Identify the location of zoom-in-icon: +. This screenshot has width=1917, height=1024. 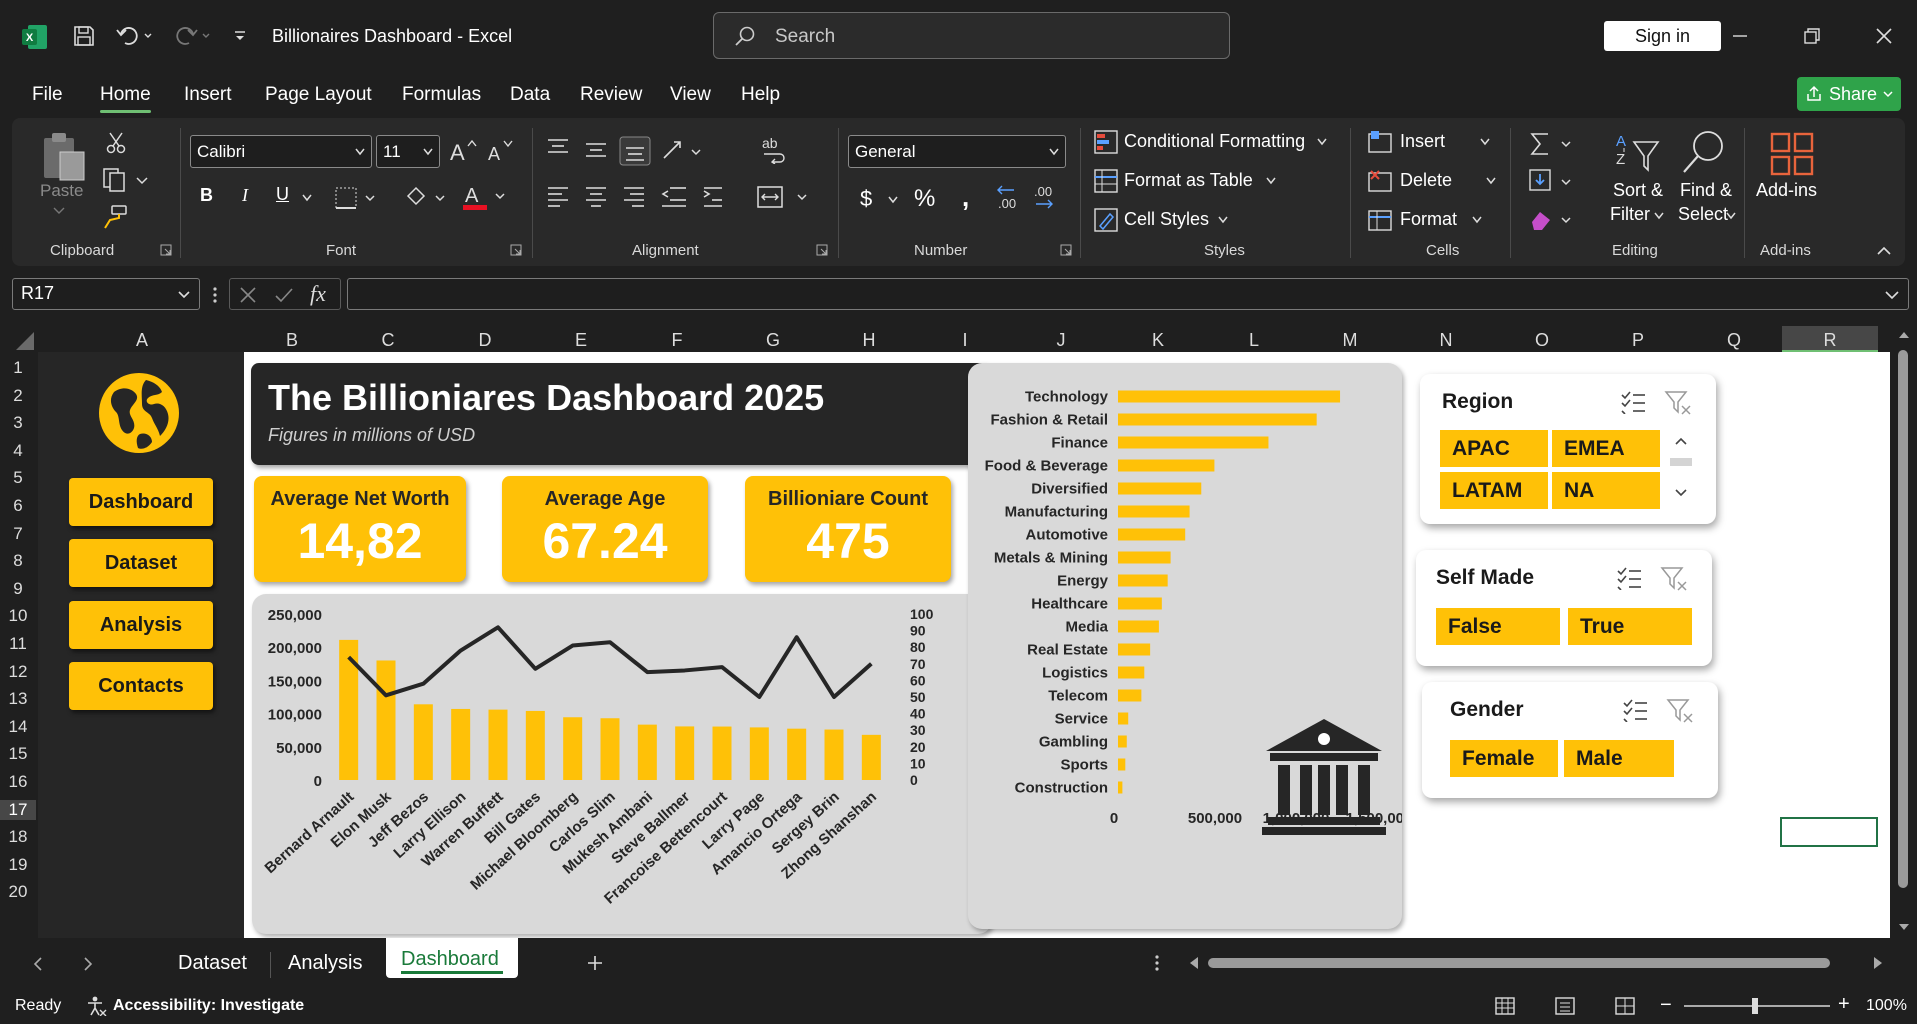
(1844, 1004).